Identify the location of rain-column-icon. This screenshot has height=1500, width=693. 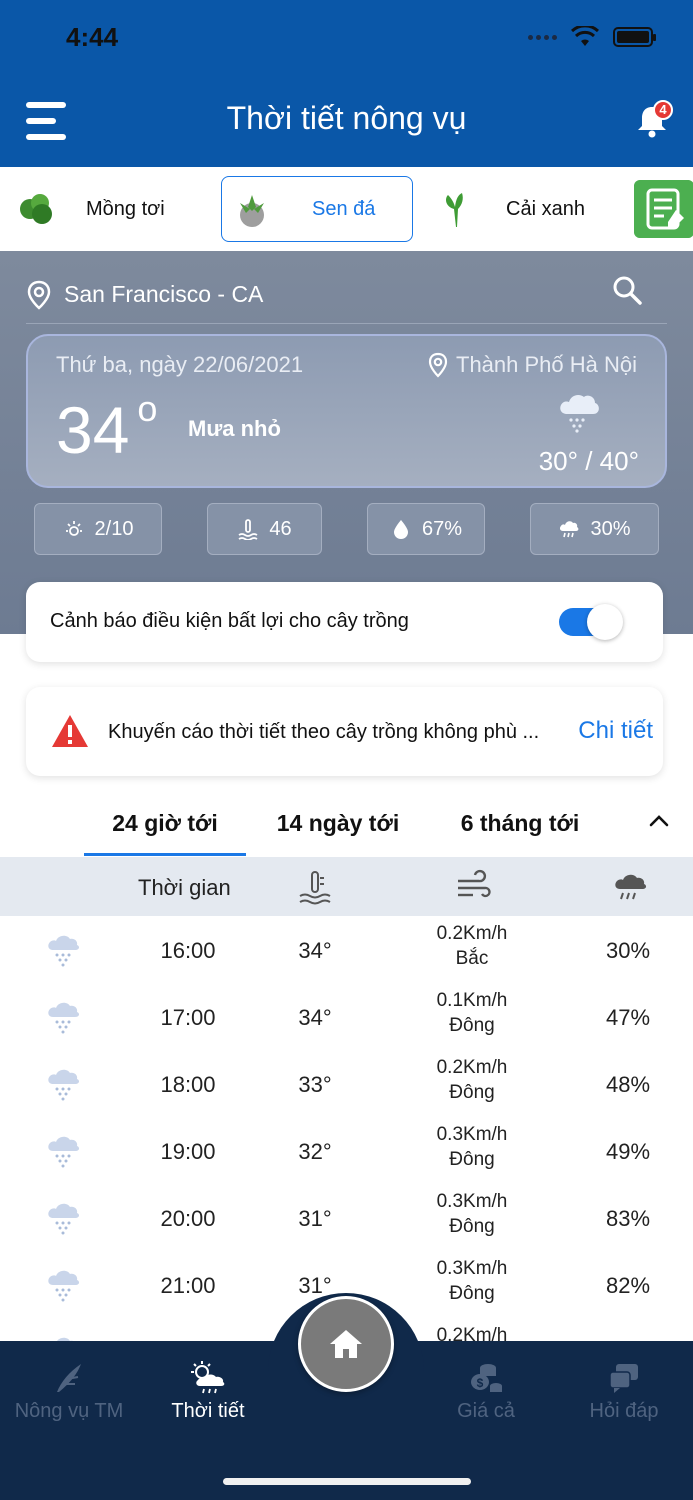
(631, 887).